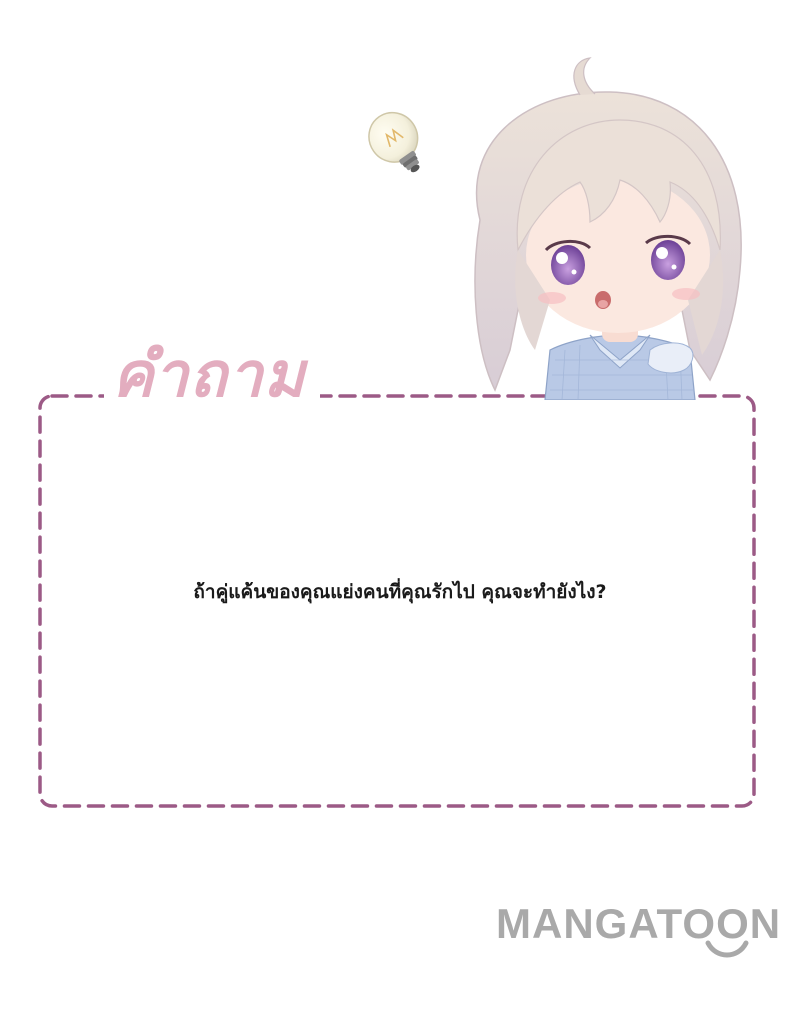 This screenshot has height=1015, width=800. What do you see at coordinates (727, 949) in the screenshot?
I see `smile-icon` at bounding box center [727, 949].